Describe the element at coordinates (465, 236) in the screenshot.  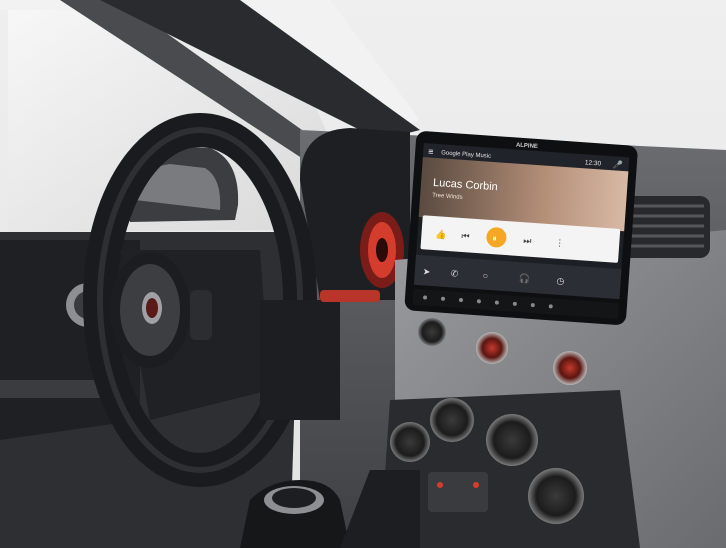
I see `previous-icon: ⏮` at that location.